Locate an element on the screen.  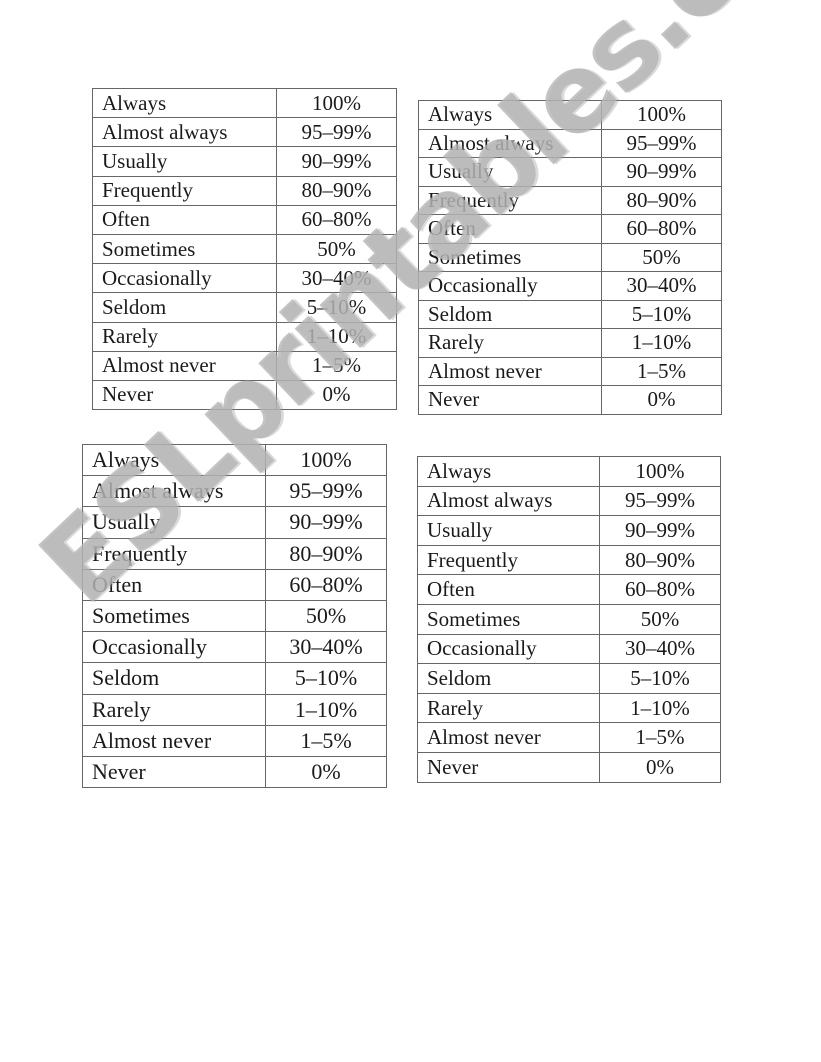
frequency-percent: 90–99% is located at coordinates (326, 522).